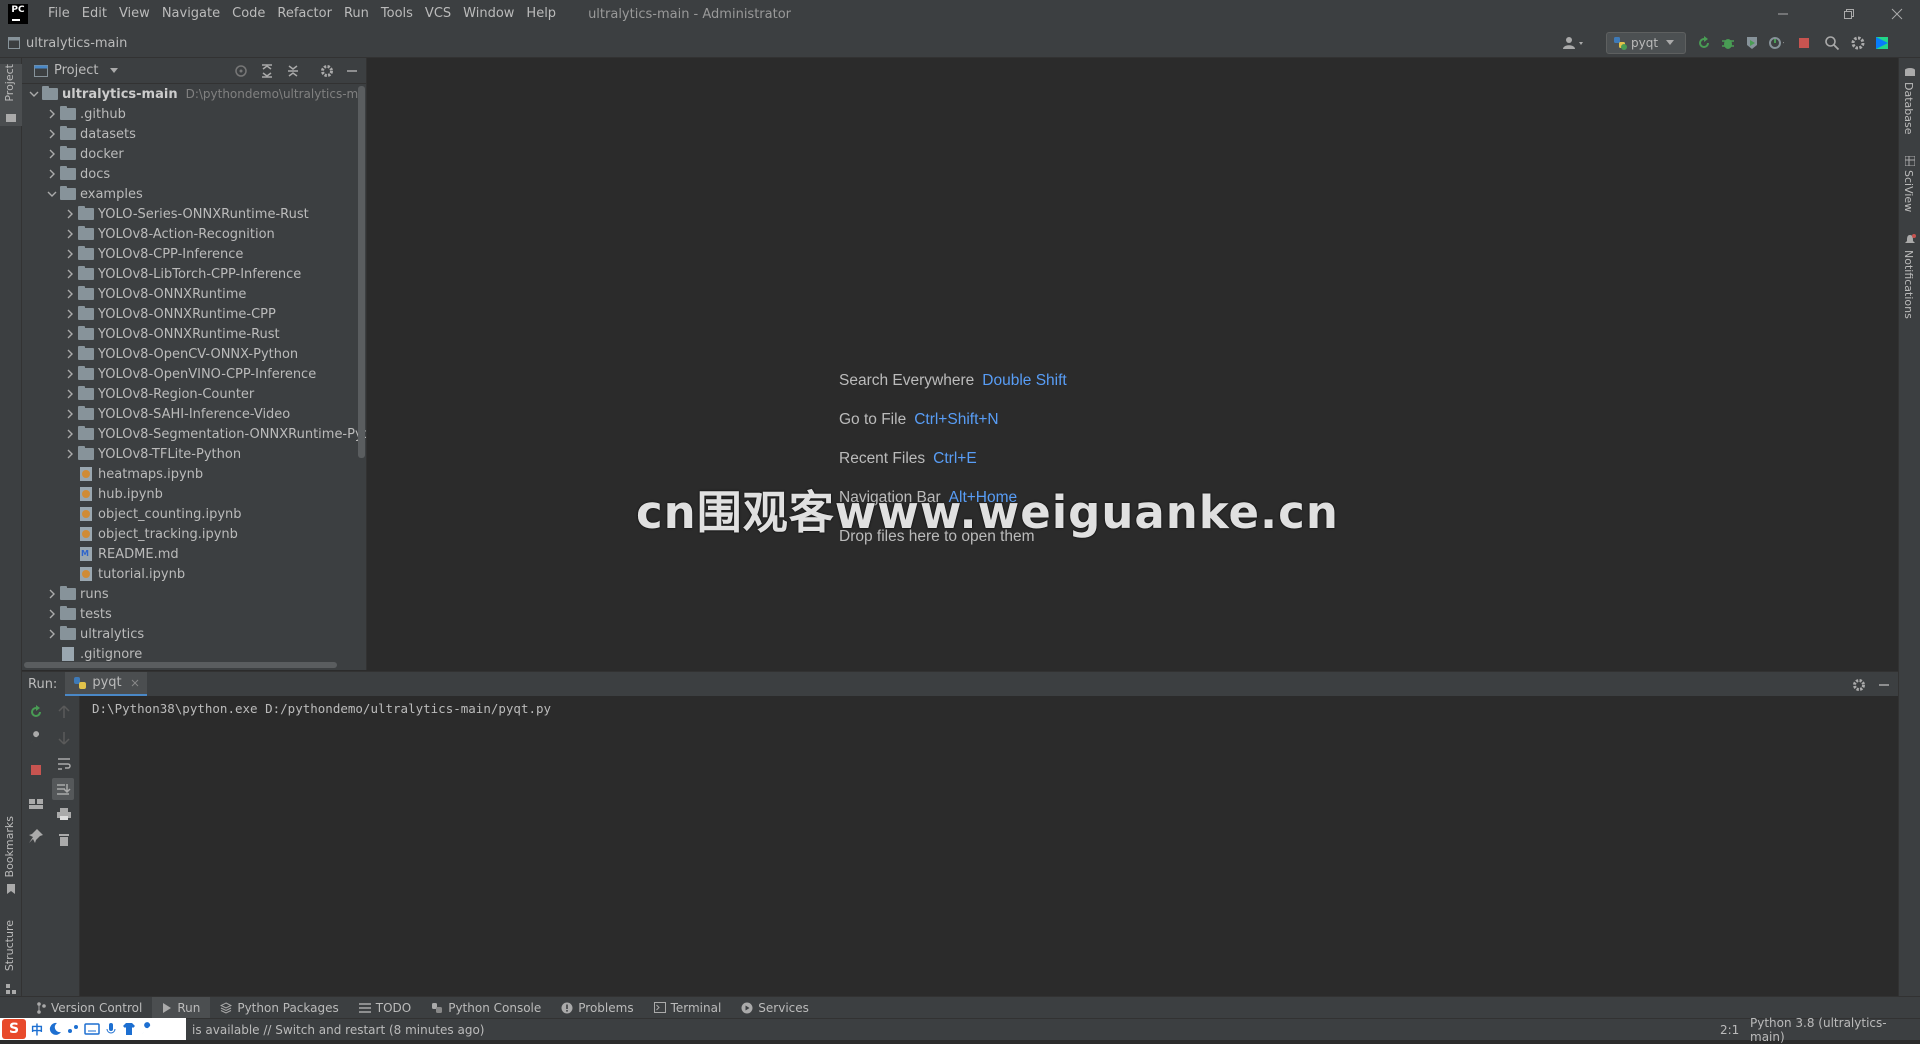 Image resolution: width=1920 pixels, height=1044 pixels. Describe the element at coordinates (191, 14) in the screenshot. I see `menu-navigate: Navigate` at that location.